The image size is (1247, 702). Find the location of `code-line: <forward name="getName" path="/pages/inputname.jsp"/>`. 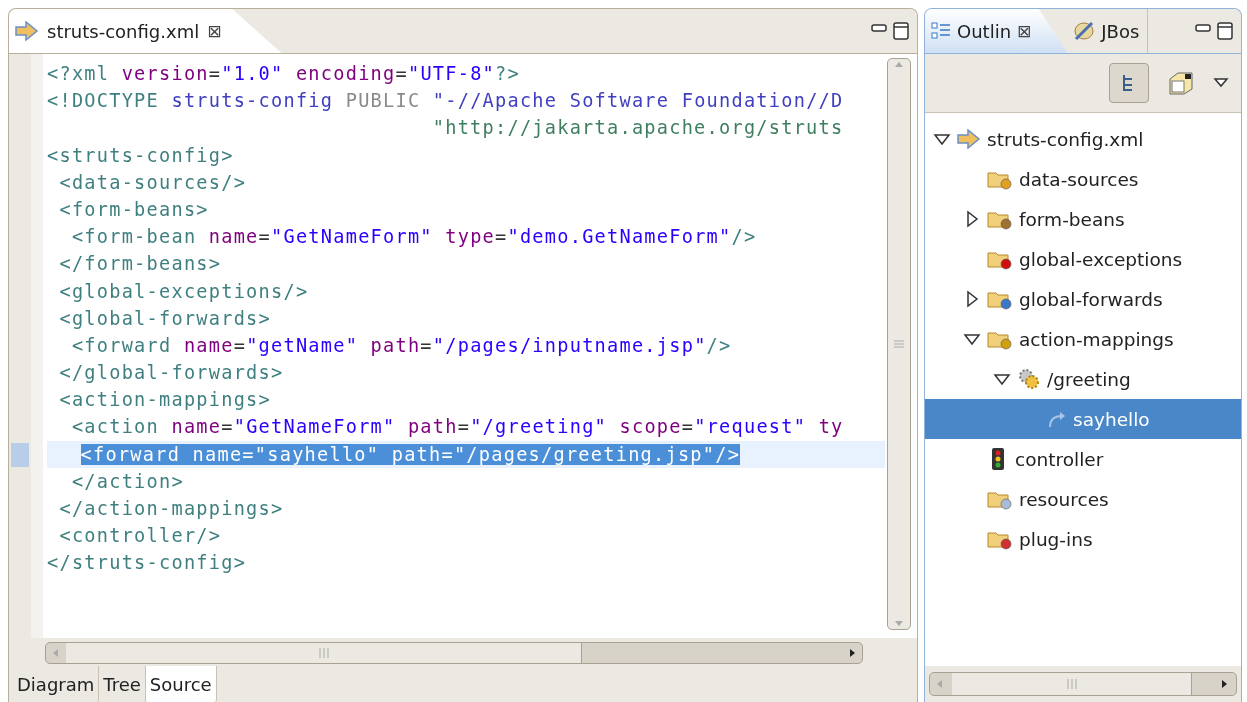

code-line: <forward name="getName" path="/pages/inputname.jsp"/> is located at coordinates (401, 345).